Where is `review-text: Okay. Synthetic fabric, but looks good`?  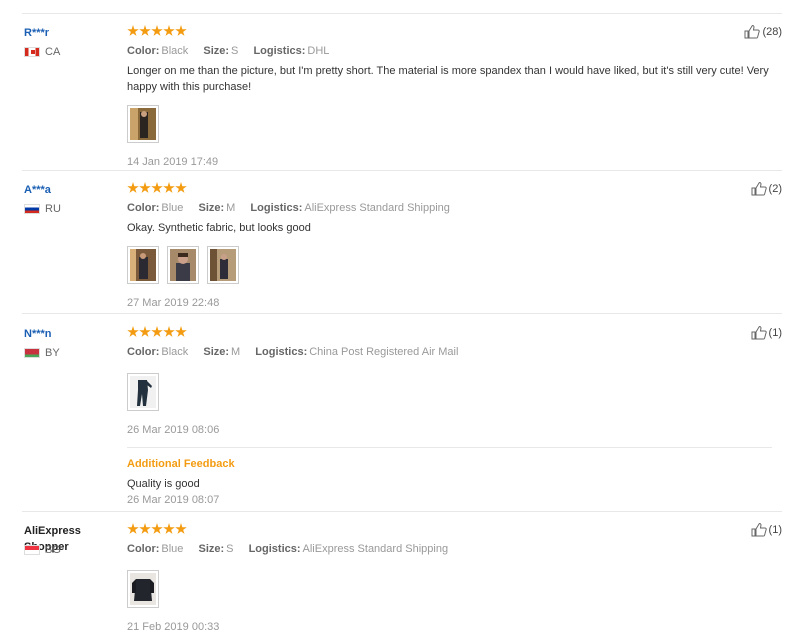 review-text: Okay. Synthetic fabric, but looks good is located at coordinates (219, 228).